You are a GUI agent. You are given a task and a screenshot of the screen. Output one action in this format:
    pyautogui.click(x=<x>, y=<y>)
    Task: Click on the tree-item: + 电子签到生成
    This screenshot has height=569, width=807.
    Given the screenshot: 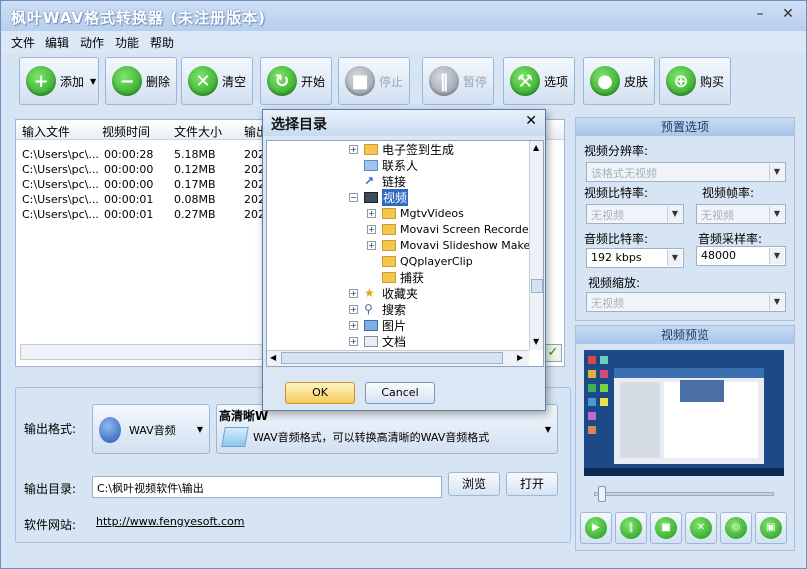 What is the action you would take?
    pyautogui.click(x=401, y=149)
    